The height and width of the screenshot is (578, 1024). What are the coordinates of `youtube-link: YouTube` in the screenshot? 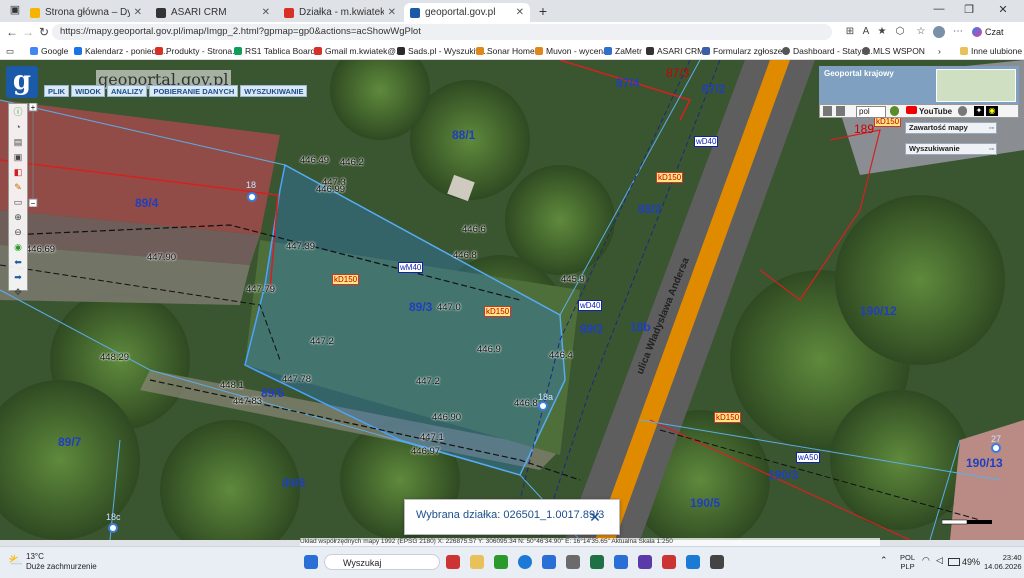 It's located at (931, 111).